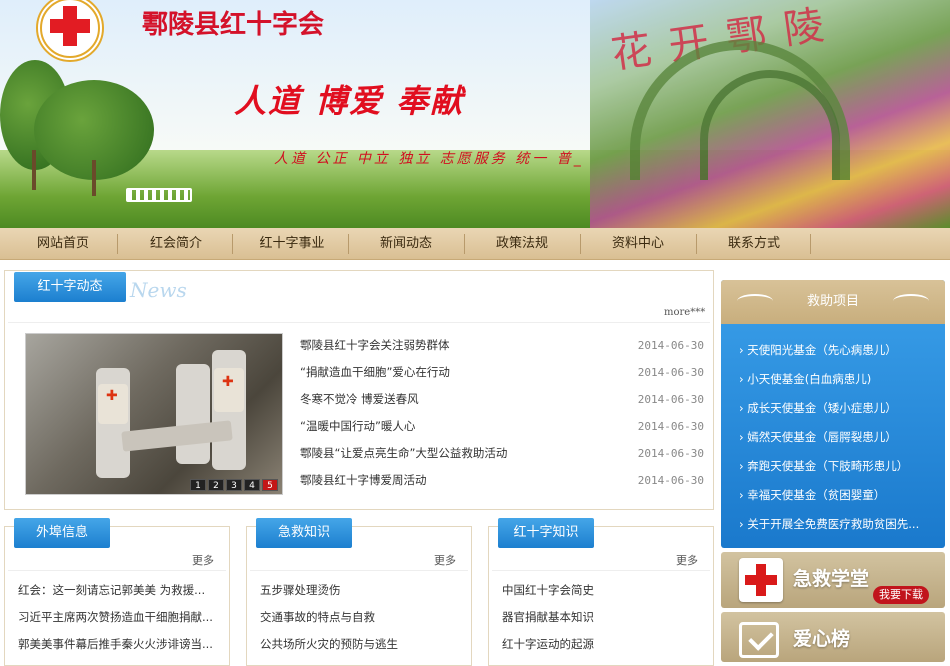  What do you see at coordinates (70, 287) in the screenshot?
I see `tab-news: 红十字动态` at bounding box center [70, 287].